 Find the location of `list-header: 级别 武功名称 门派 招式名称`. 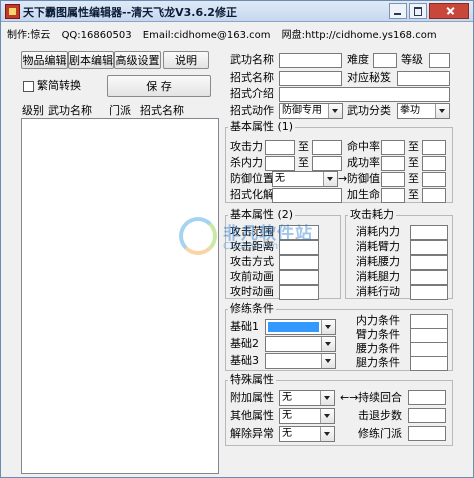

list-header: 级别 武功名称 门派 招式名称 is located at coordinates (121, 111).